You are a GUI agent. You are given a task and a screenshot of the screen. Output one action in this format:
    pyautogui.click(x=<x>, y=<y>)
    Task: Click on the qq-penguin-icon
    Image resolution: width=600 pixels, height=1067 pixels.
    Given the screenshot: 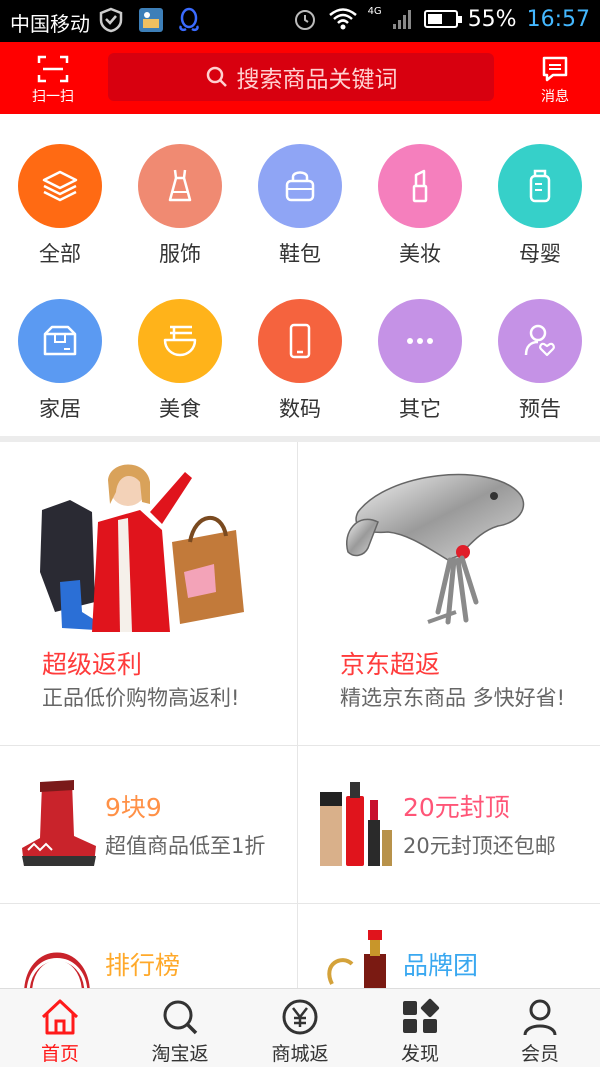 What is the action you would take?
    pyautogui.click(x=189, y=19)
    